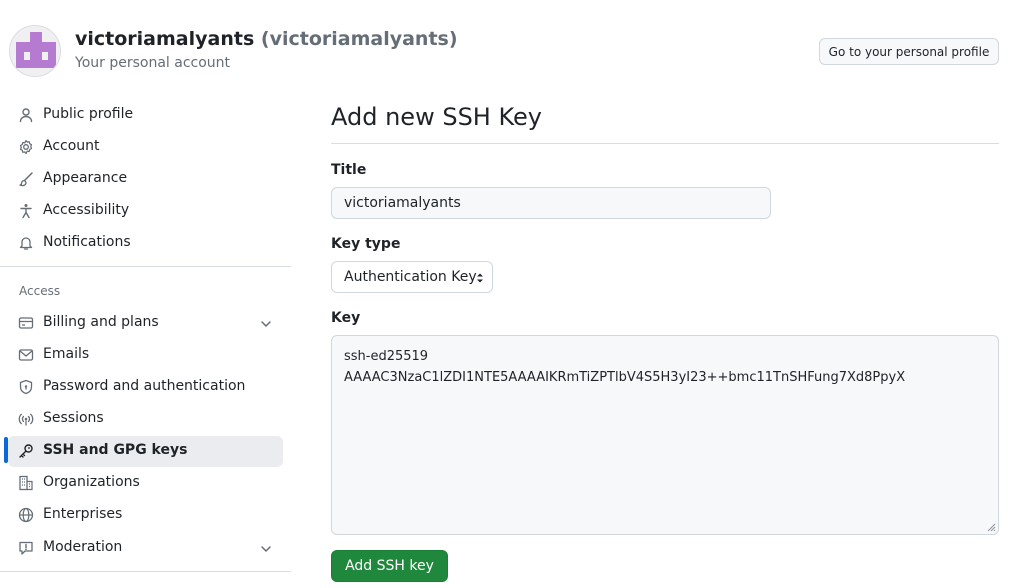 The width and height of the screenshot is (1015, 588). I want to click on sidebar-section-access: Access, so click(40, 291).